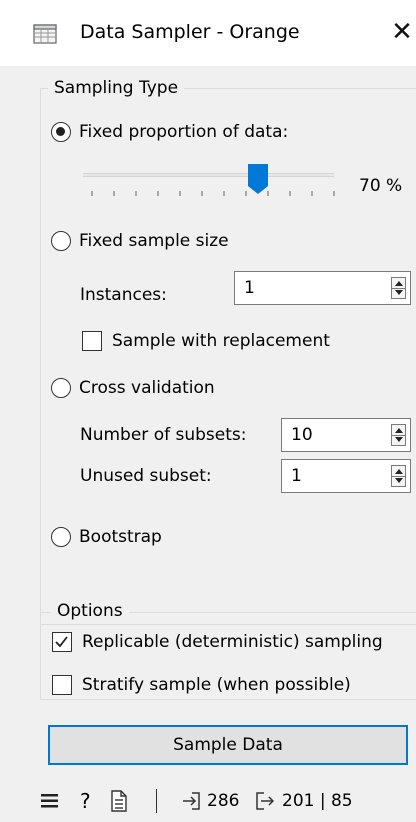 The image size is (416, 822). Describe the element at coordinates (228, 745) in the screenshot. I see `sample-data-button: Sample Data` at that location.